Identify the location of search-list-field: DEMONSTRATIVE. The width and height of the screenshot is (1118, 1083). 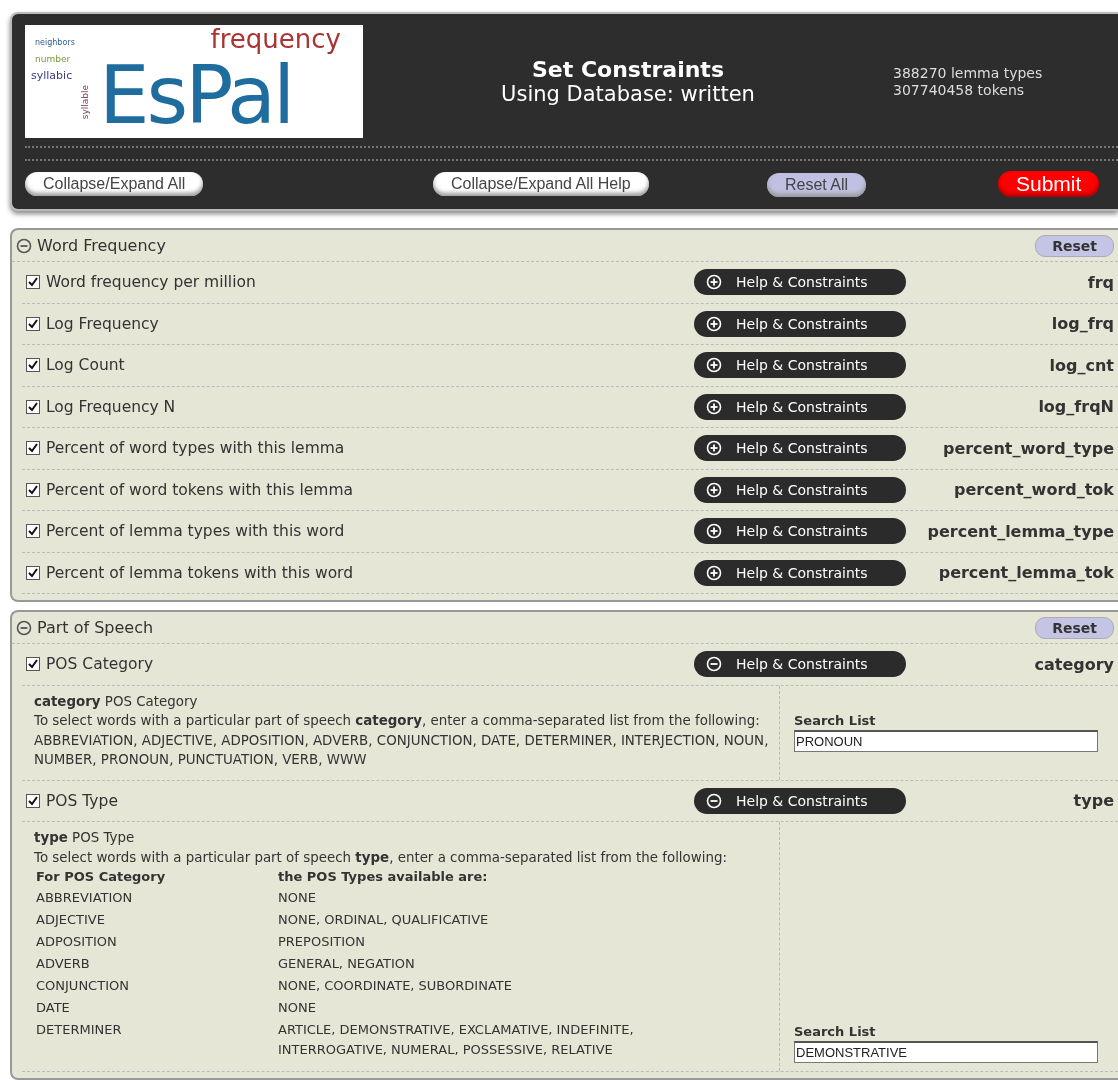
(946, 1052).